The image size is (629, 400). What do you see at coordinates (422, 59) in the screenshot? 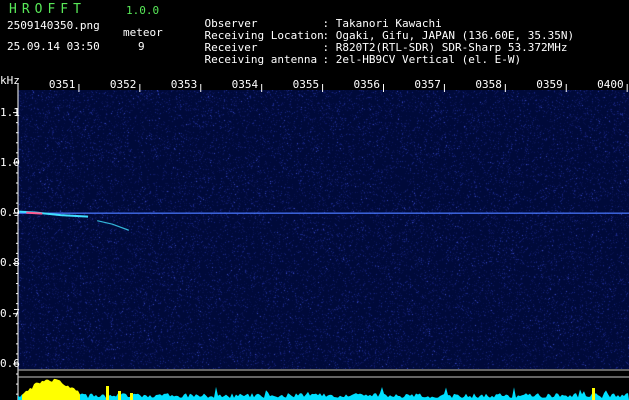
I see `info-value: : 2el-HB9CV Vertical (el. E-W)` at bounding box center [422, 59].